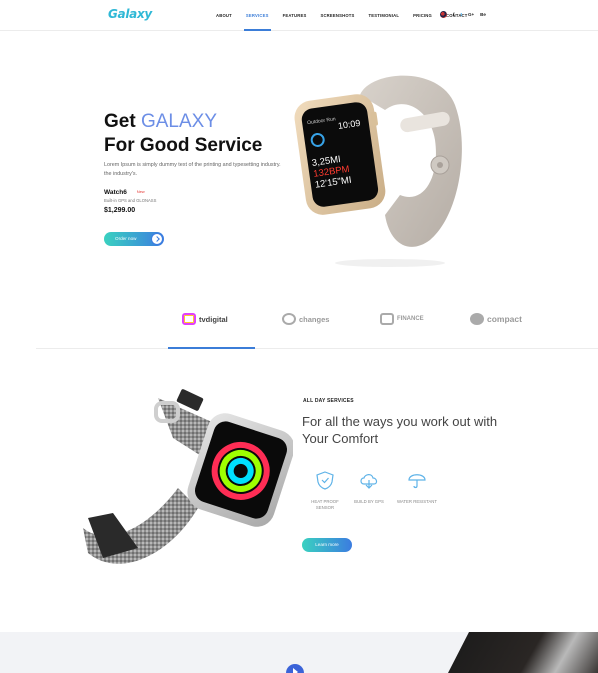  Describe the element at coordinates (422, 15) in the screenshot. I see `nav-item-pricing: PRICING` at that location.